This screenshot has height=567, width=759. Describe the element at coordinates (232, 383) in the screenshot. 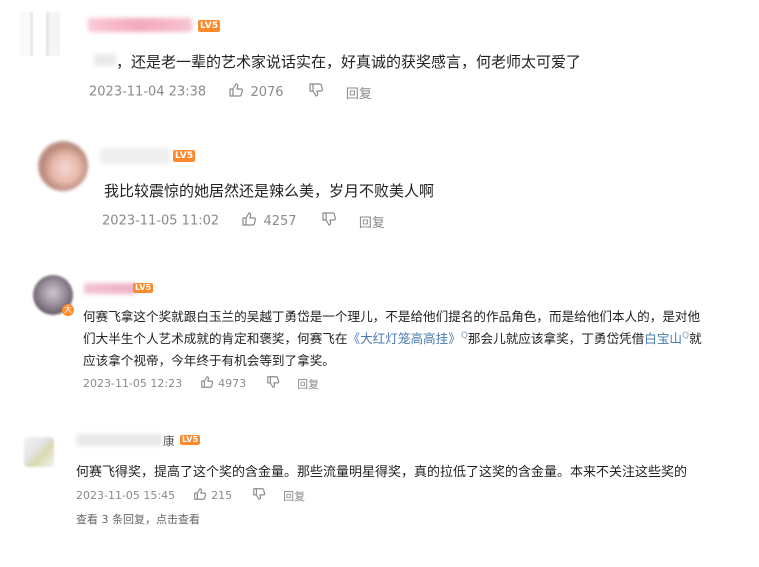

I see `like-count: 4973` at that location.